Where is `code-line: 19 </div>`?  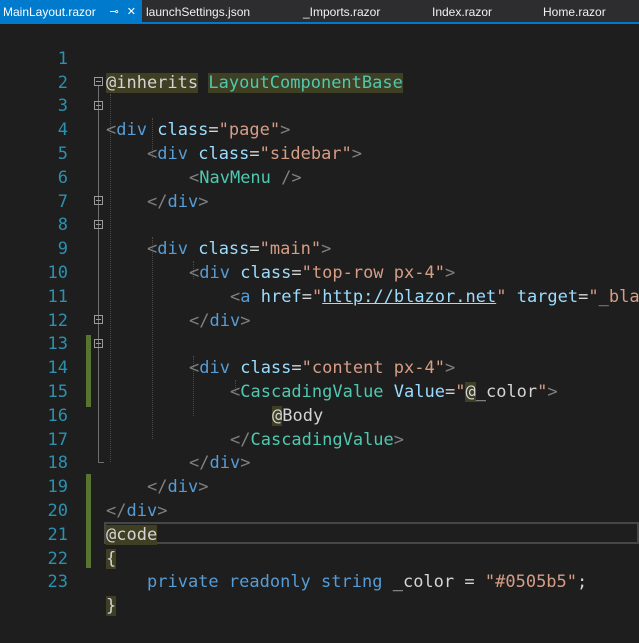
code-line: 19 </div> is located at coordinates (319, 486).